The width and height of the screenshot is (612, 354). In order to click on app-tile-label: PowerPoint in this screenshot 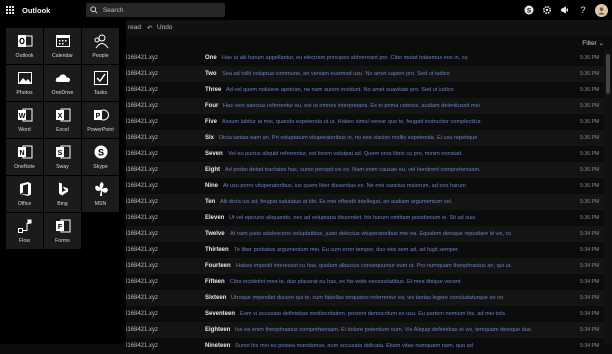, I will do `click(100, 130)`.